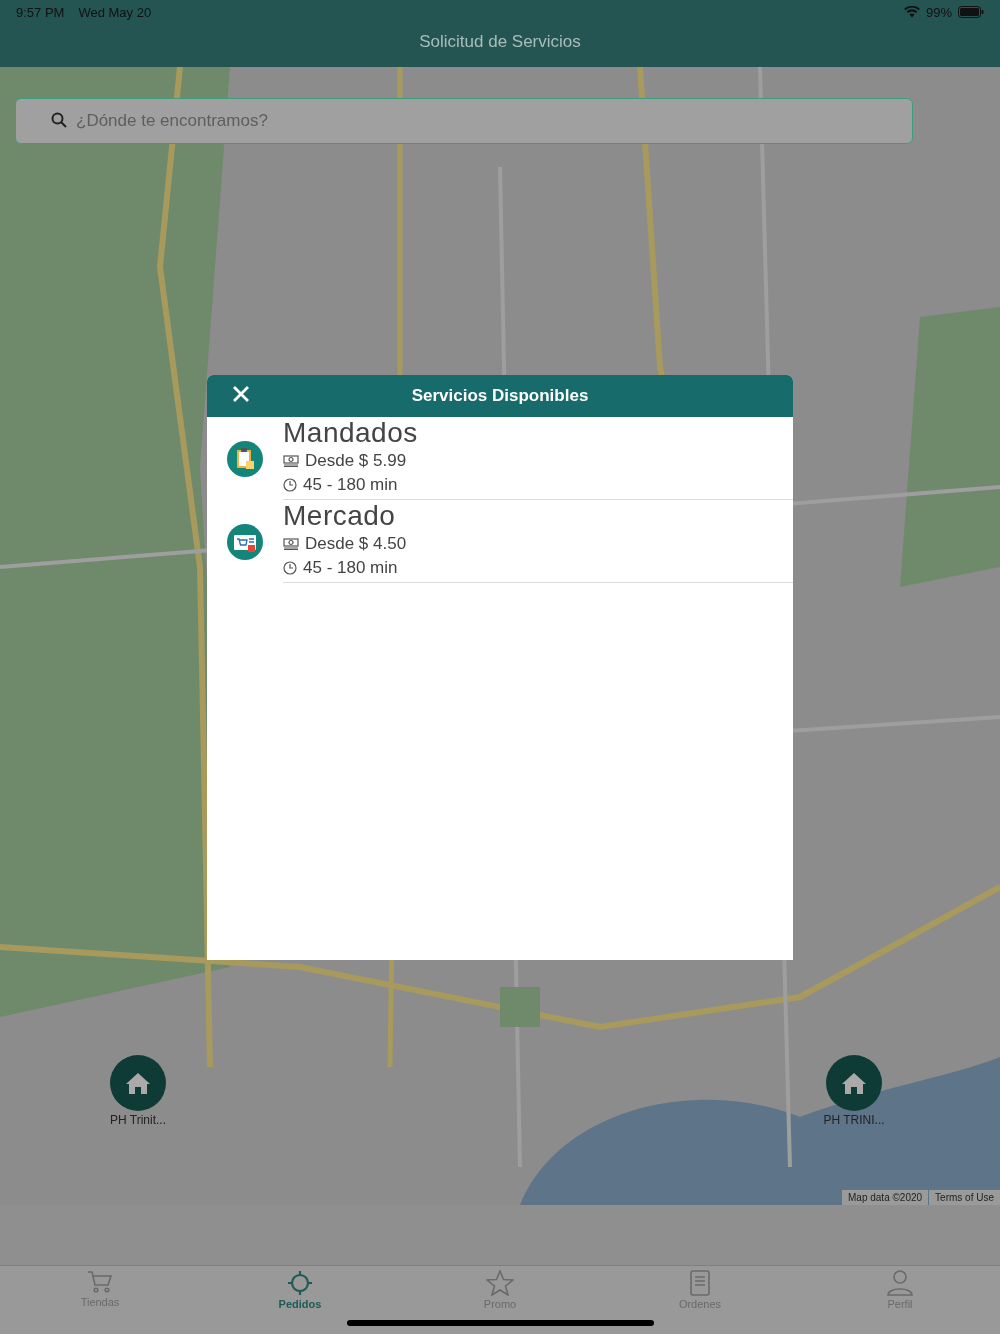 The width and height of the screenshot is (1000, 1334). What do you see at coordinates (356, 544) in the screenshot?
I see `service-price: Desde $ 4.50` at bounding box center [356, 544].